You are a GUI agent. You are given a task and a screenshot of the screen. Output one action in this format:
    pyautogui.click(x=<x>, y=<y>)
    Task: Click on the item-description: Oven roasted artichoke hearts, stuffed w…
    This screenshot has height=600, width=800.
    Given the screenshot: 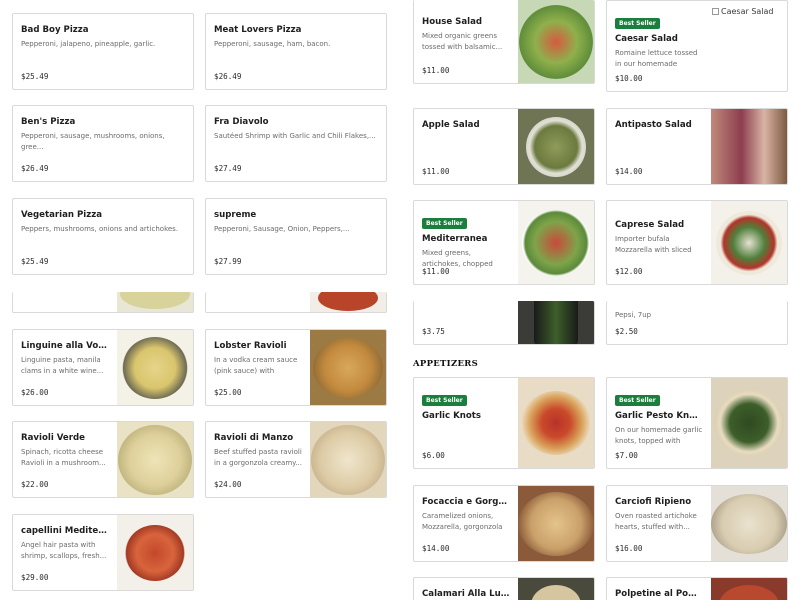 What is the action you would take?
    pyautogui.click(x=656, y=521)
    